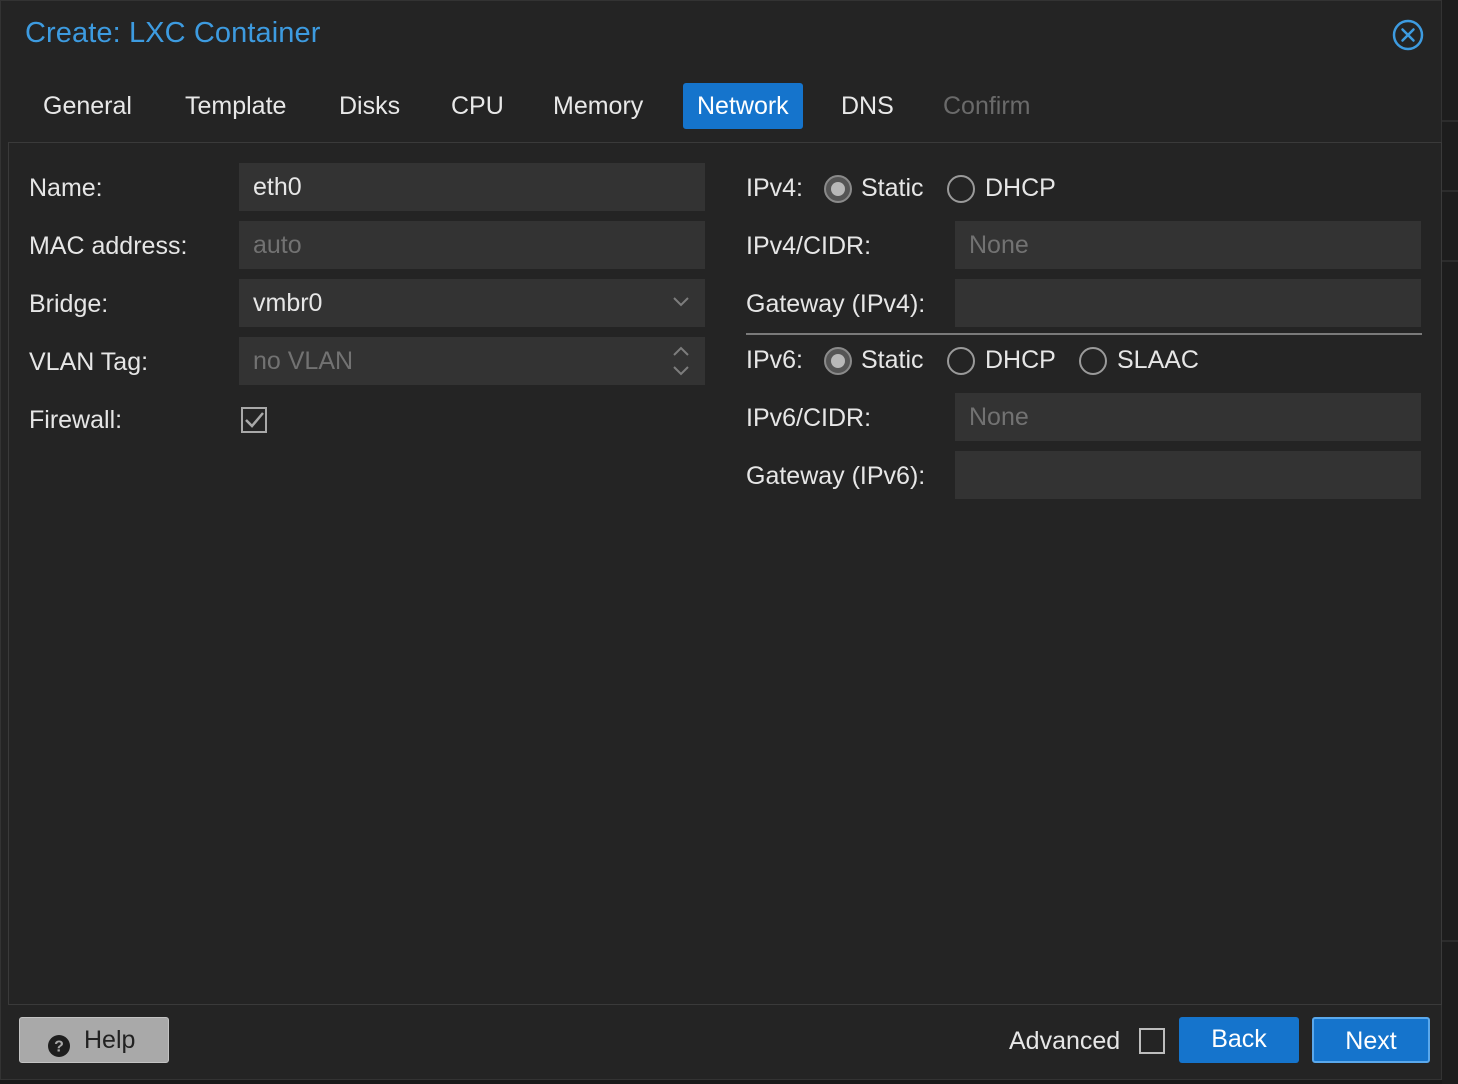  I want to click on question-circle-icon: ?, so click(59, 1042).